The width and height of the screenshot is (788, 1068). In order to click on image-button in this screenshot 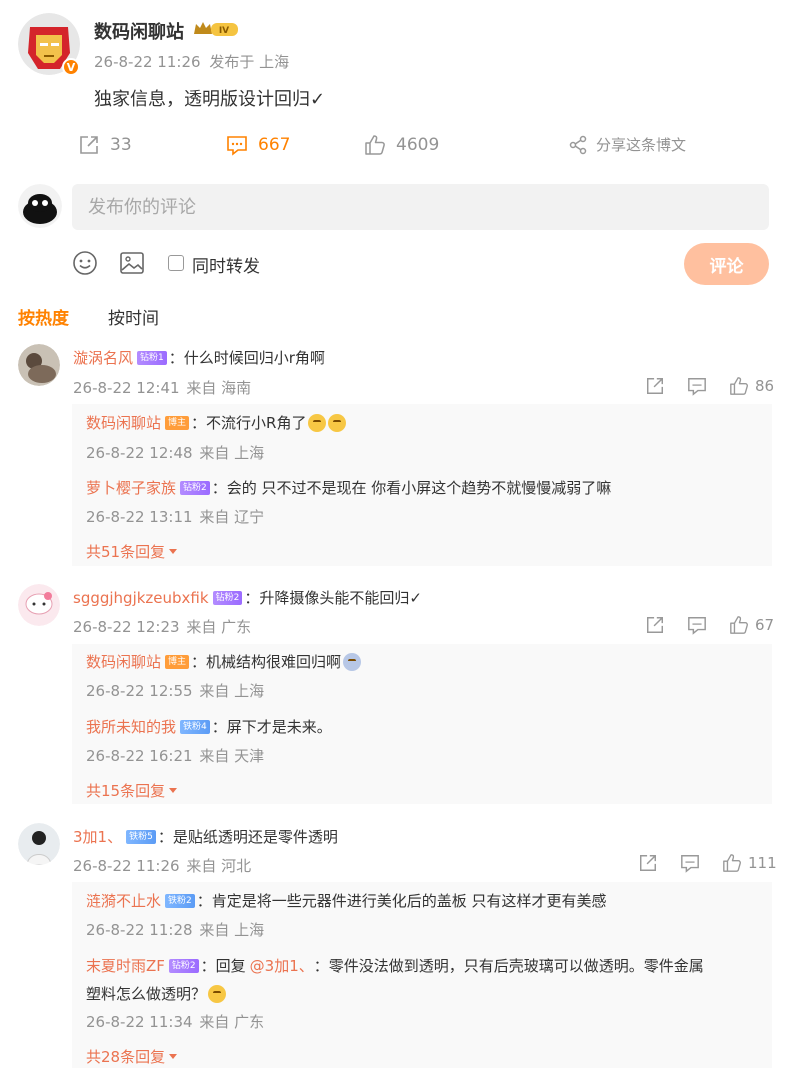, I will do `click(132, 263)`.